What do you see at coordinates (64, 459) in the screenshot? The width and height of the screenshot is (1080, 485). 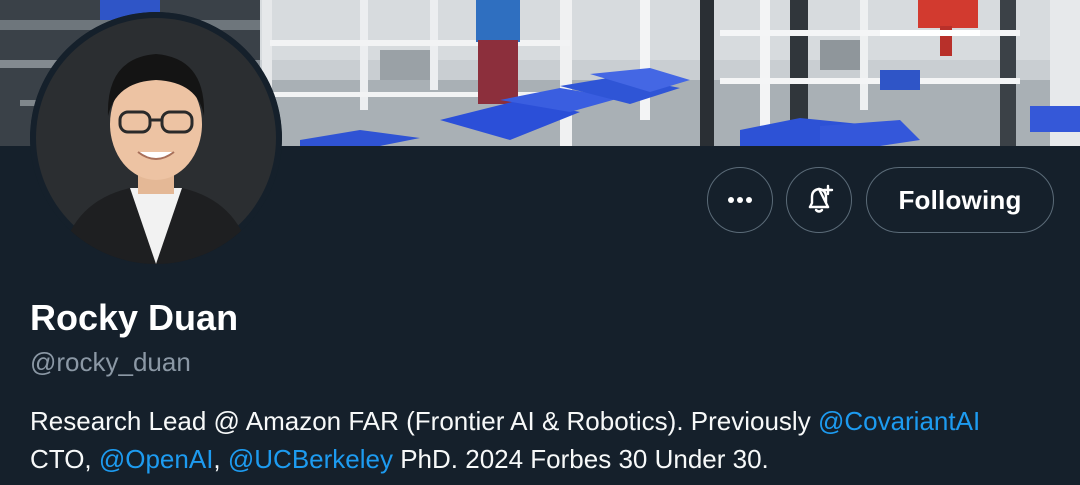 I see `bio-text: CTO,` at bounding box center [64, 459].